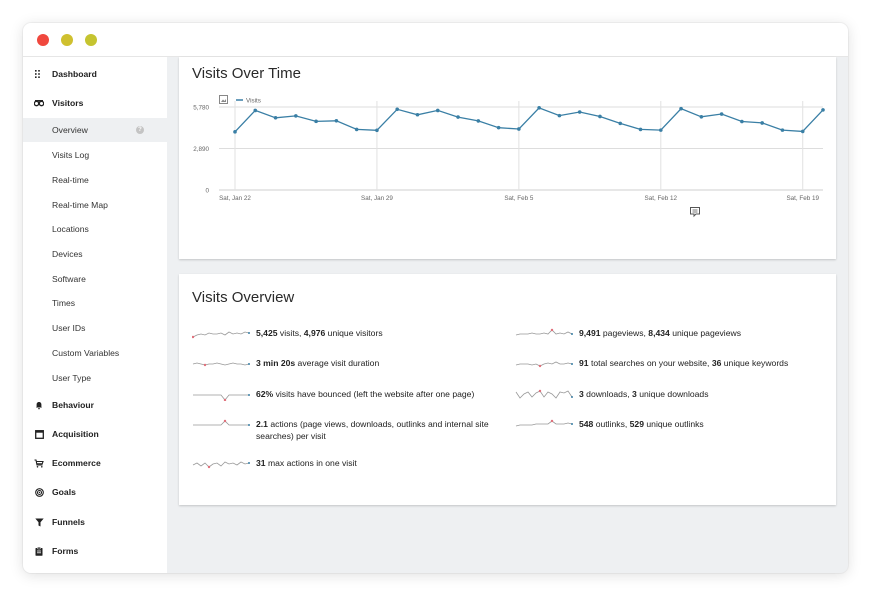 The image size is (870, 595). I want to click on sidebar-item-label: Dashboard, so click(74, 74).